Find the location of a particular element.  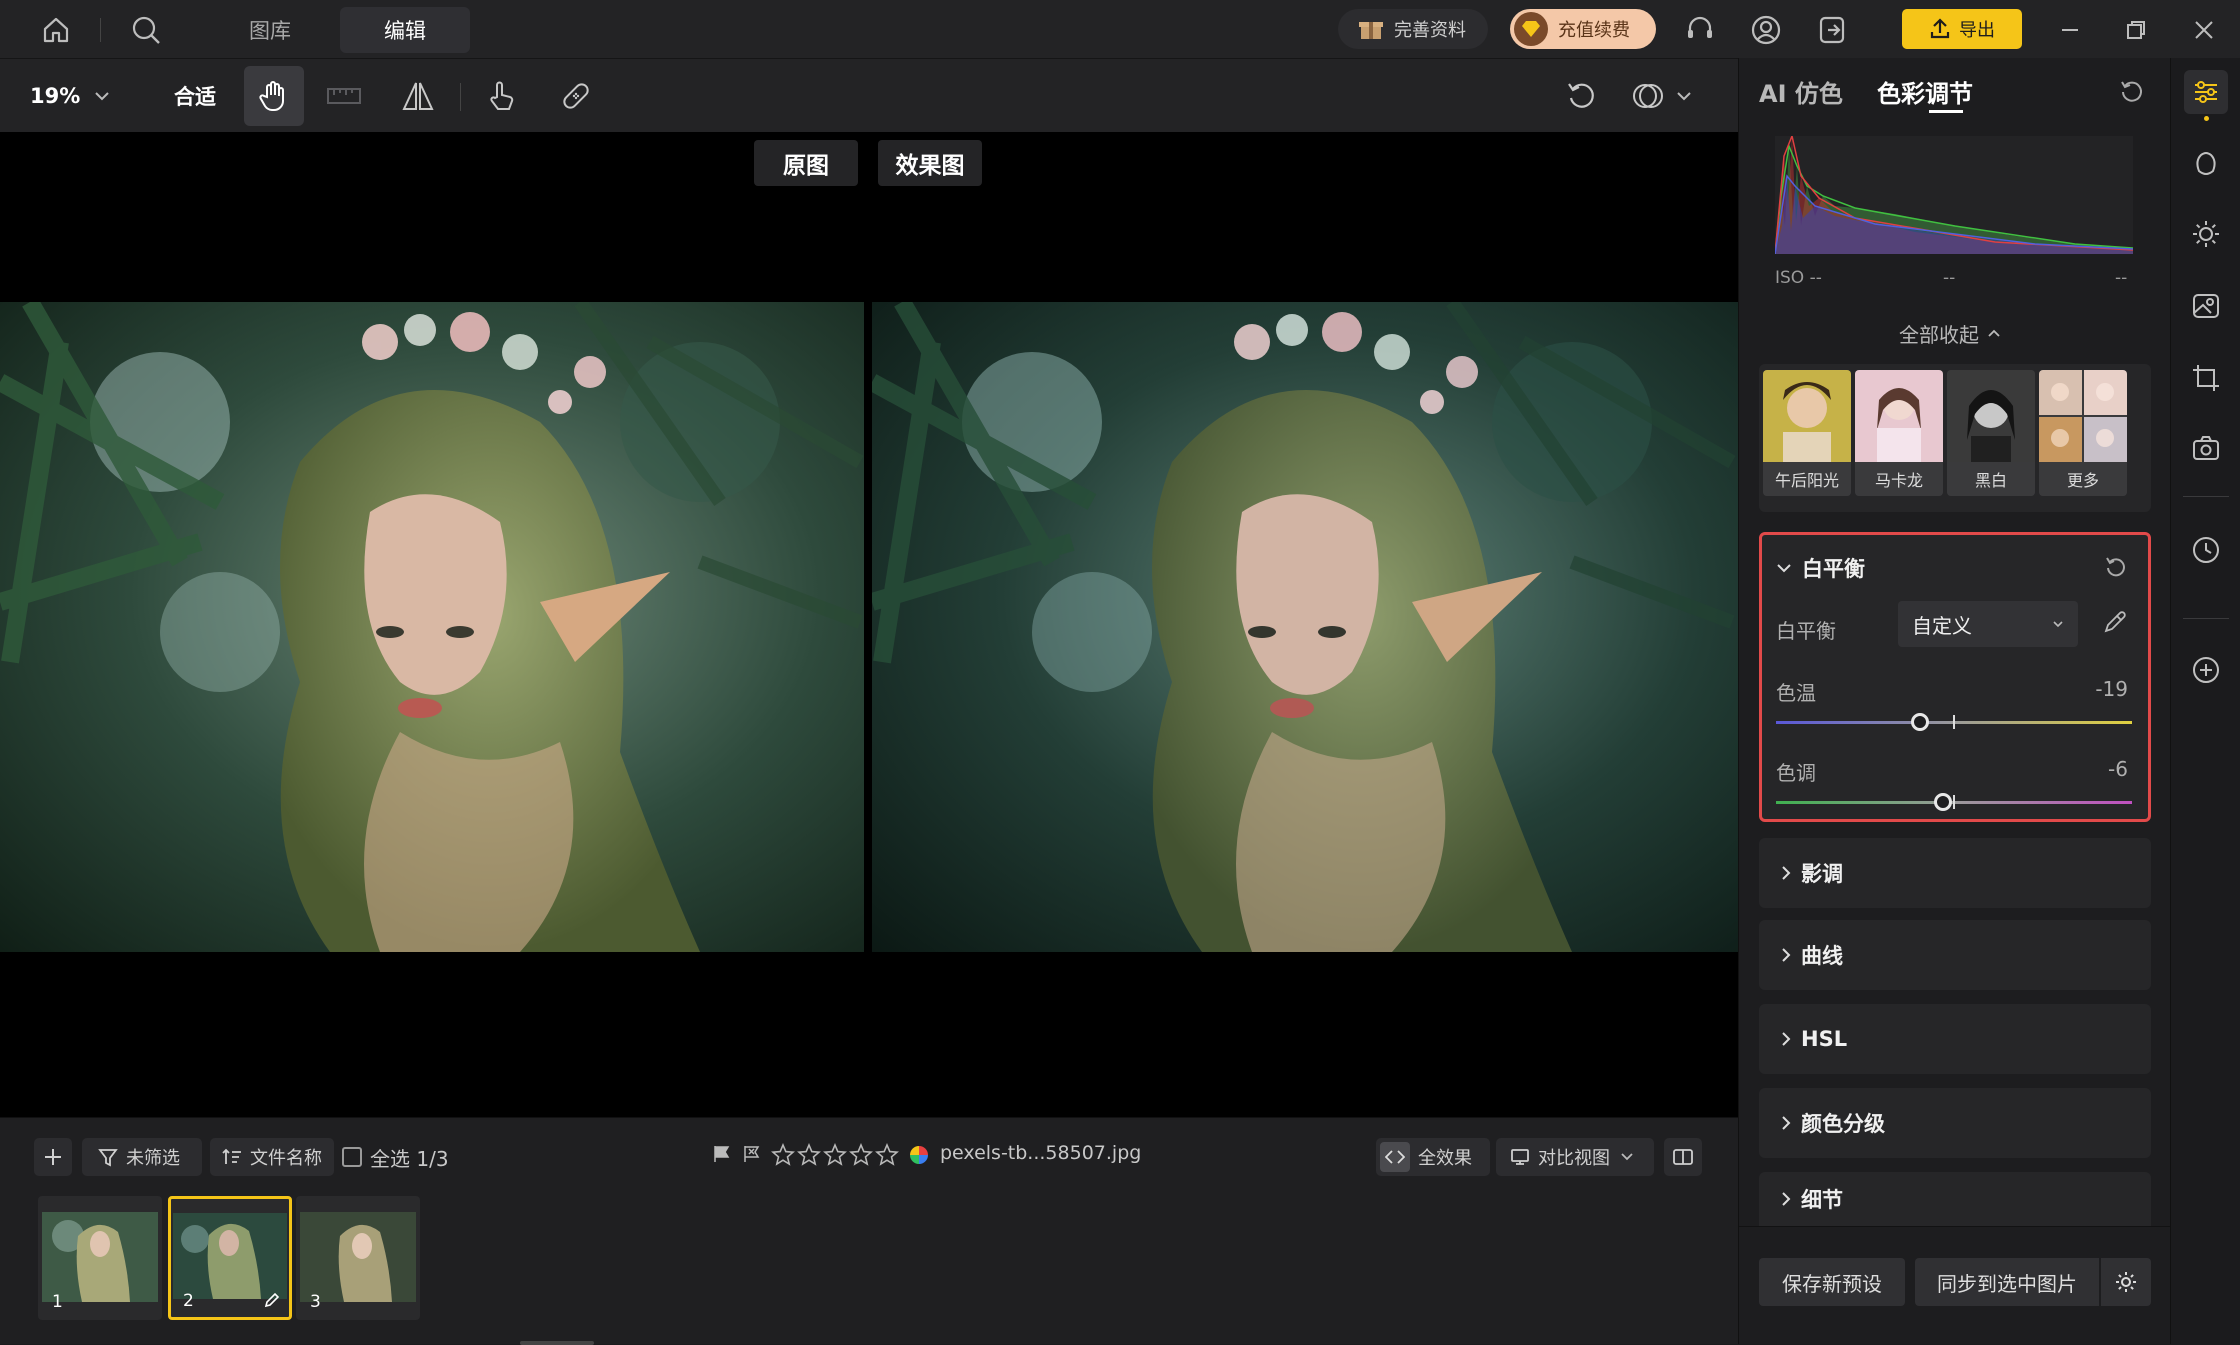

bandage-icon is located at coordinates (576, 96).